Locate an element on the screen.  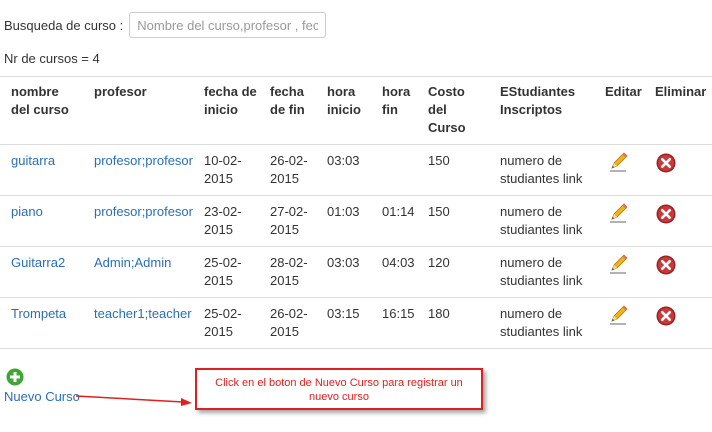
column-header: nombre del curso is located at coordinates (40, 101).